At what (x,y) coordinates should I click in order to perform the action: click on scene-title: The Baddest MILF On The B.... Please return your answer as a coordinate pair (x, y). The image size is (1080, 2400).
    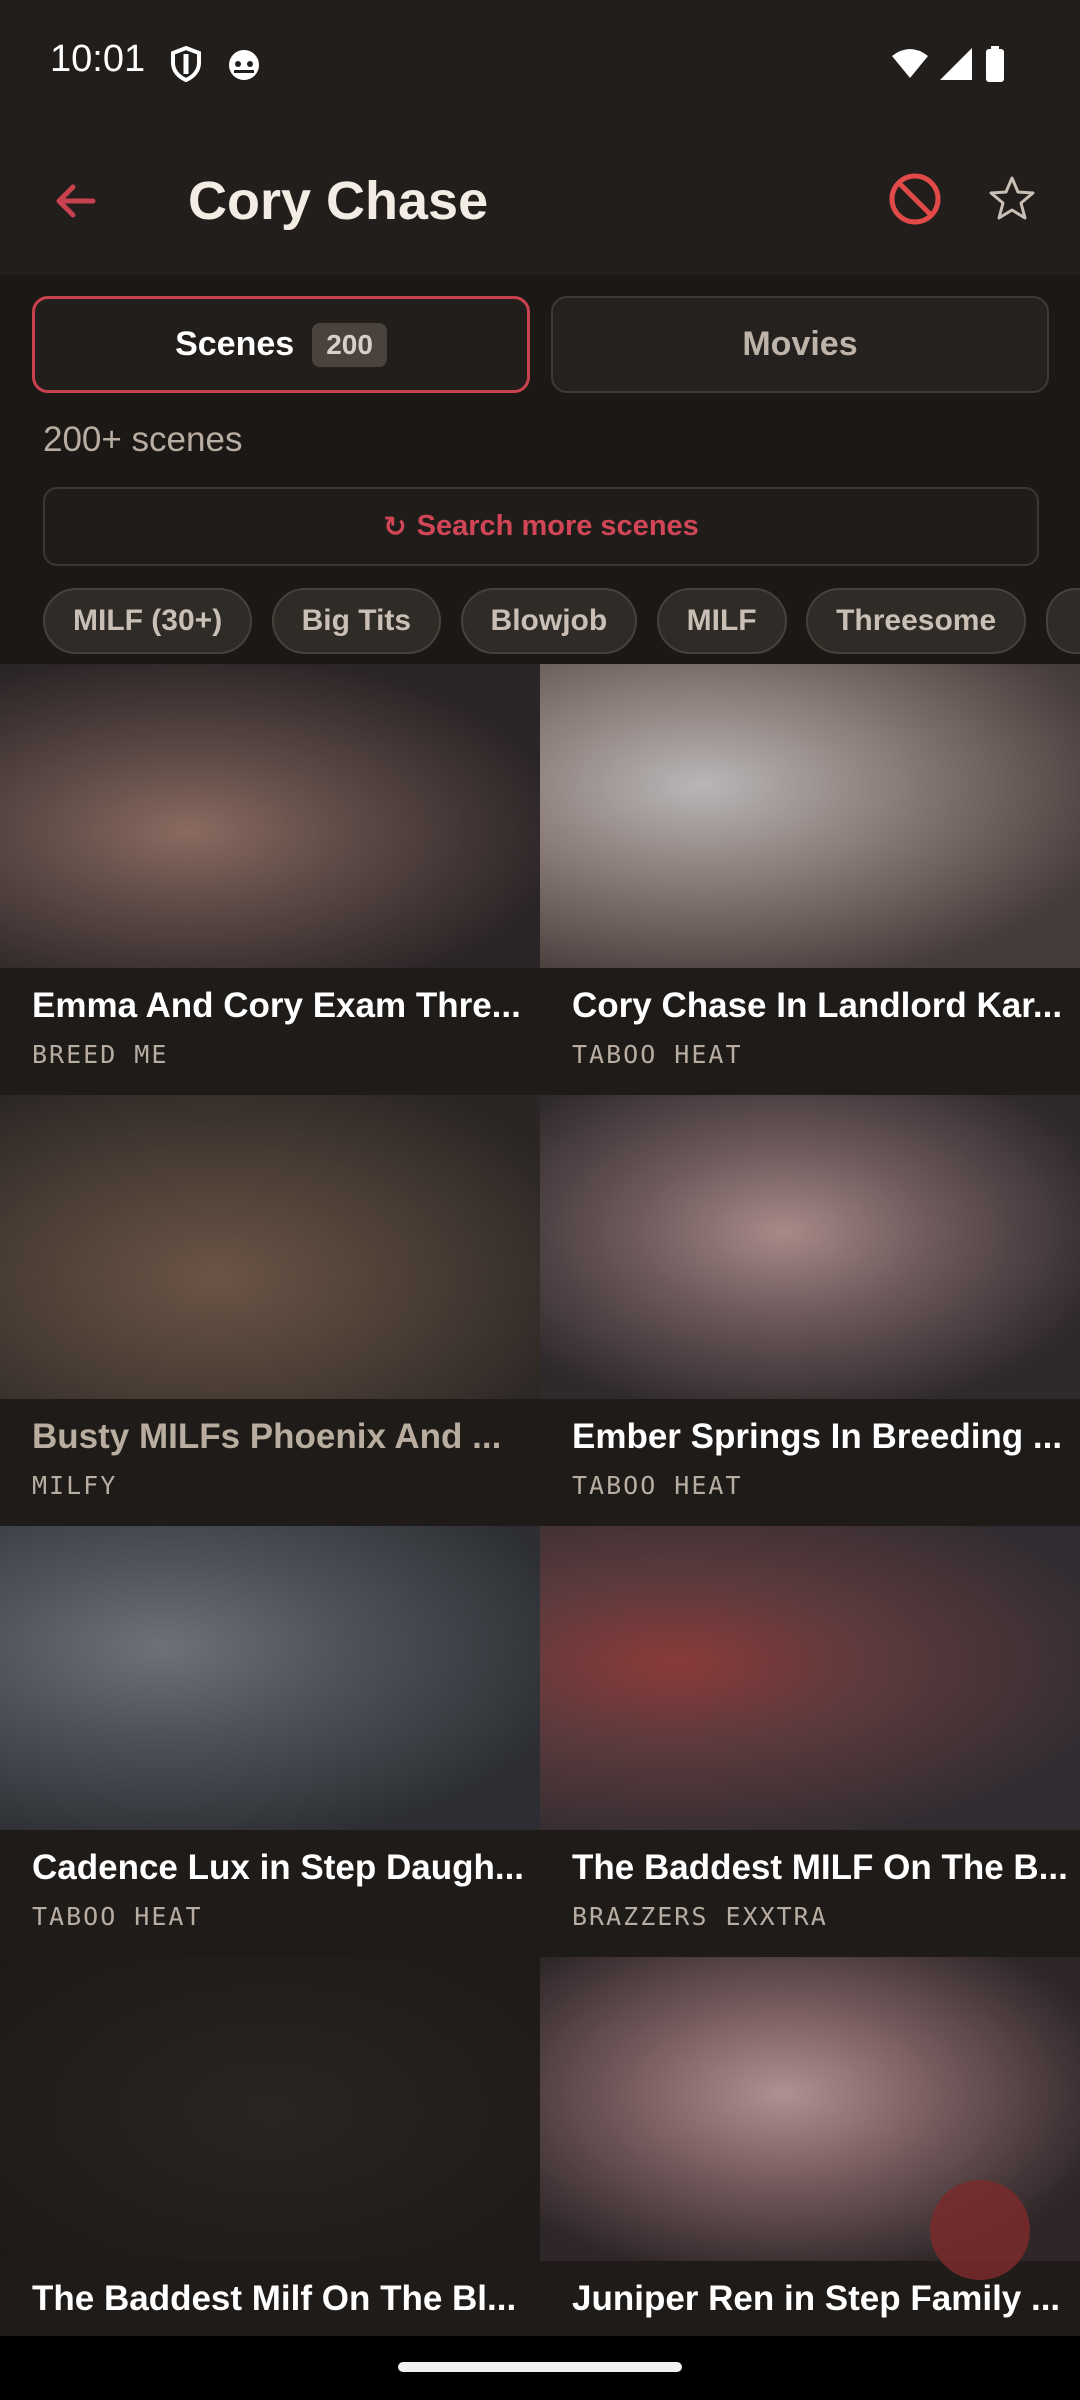
    Looking at the image, I should click on (820, 1867).